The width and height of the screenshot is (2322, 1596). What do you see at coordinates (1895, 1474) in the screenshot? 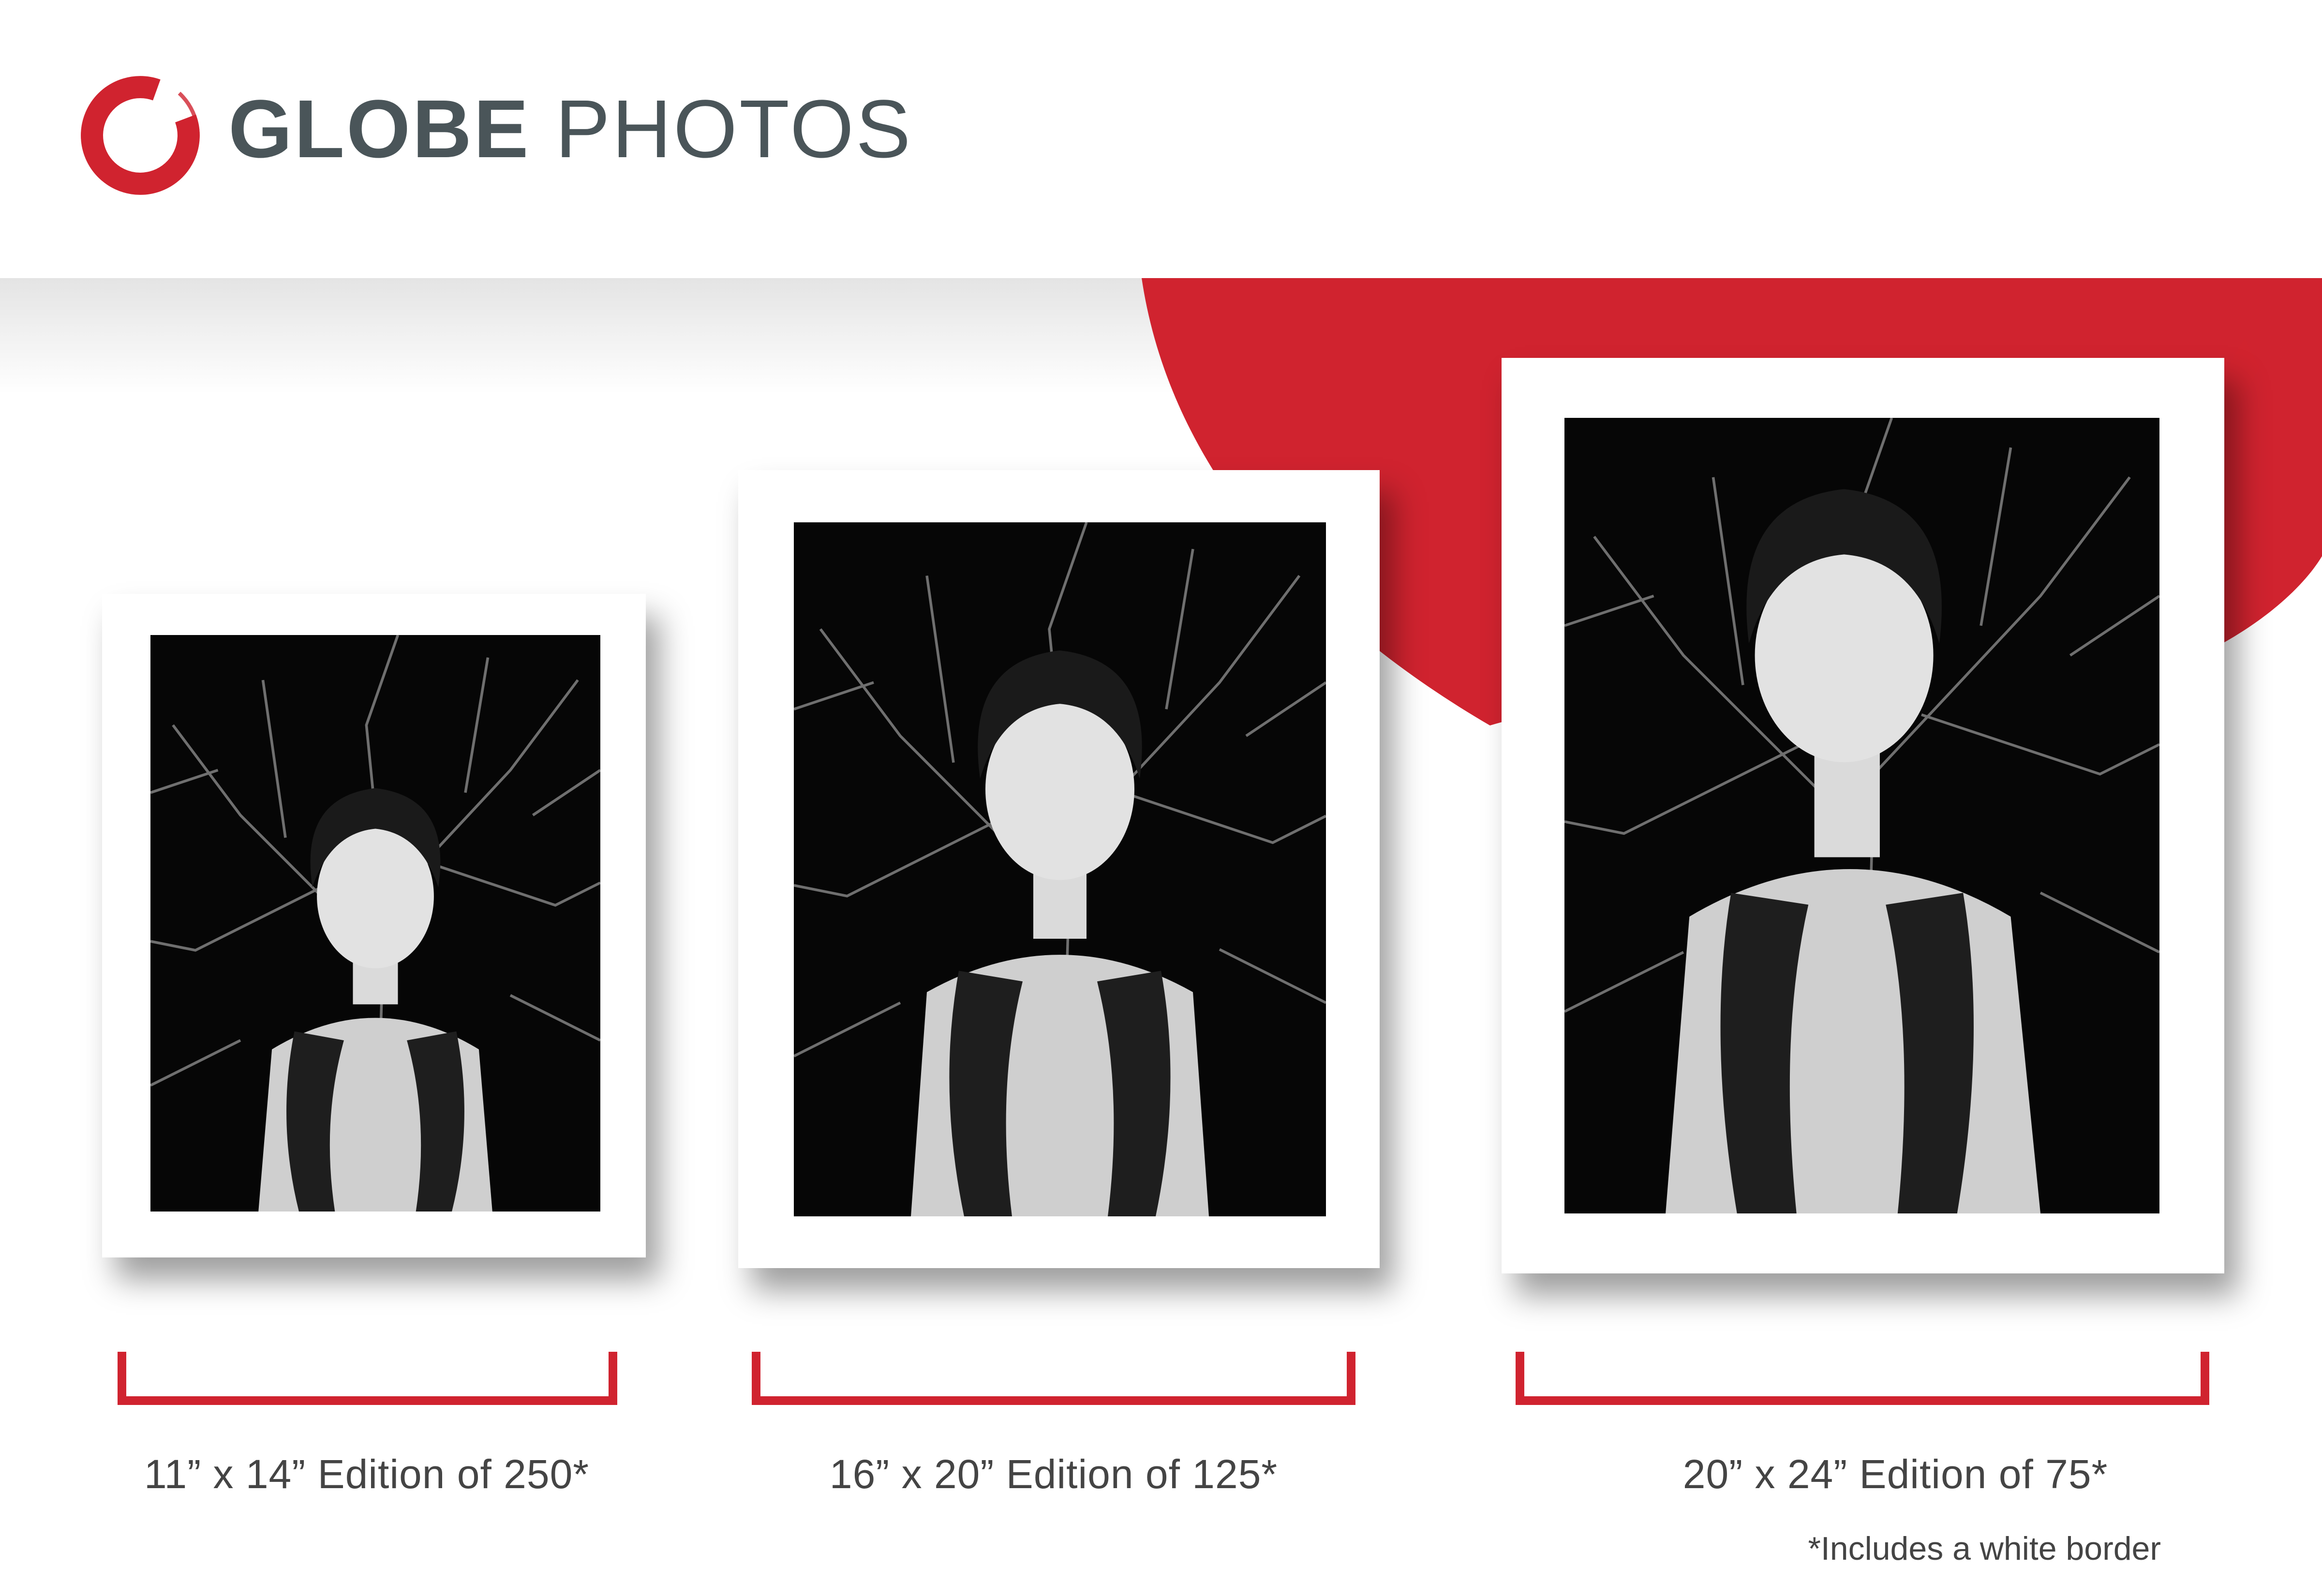
I see `edition-label-20x24: 20” x 24” Edition of 75*` at bounding box center [1895, 1474].